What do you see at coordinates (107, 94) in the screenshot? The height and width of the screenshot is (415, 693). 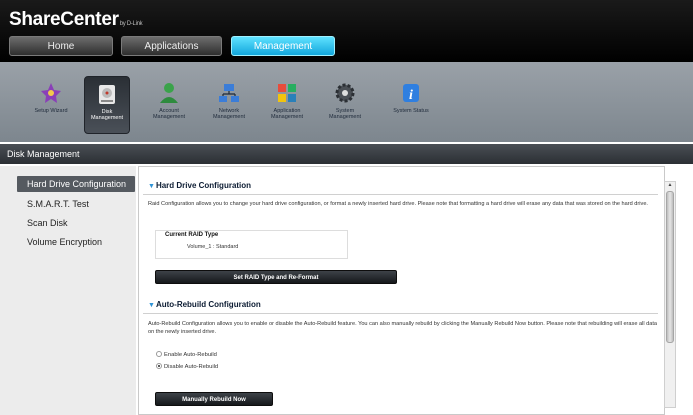 I see `disk-icon` at bounding box center [107, 94].